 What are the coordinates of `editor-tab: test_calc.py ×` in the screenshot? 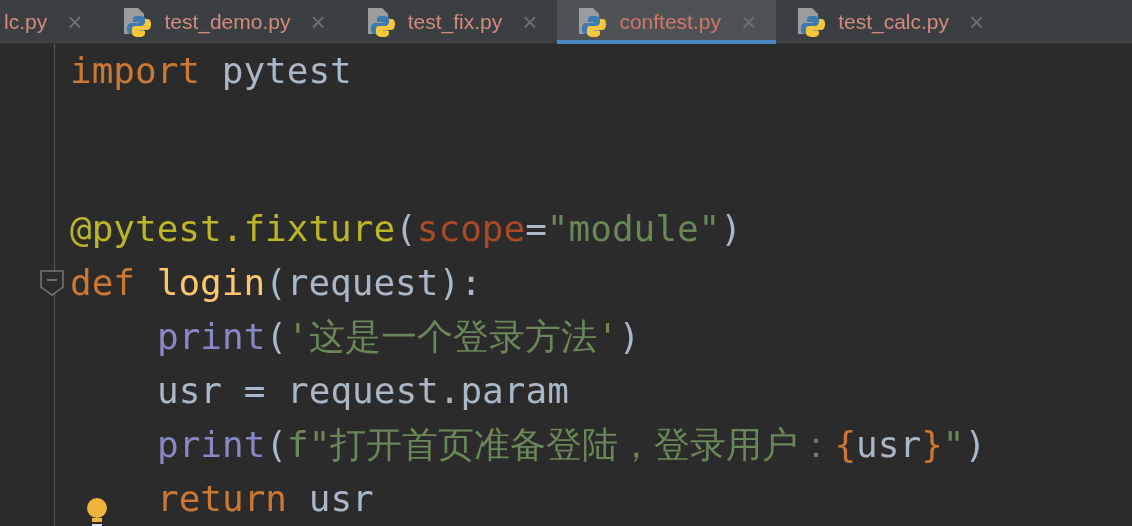 It's located at (890, 22).